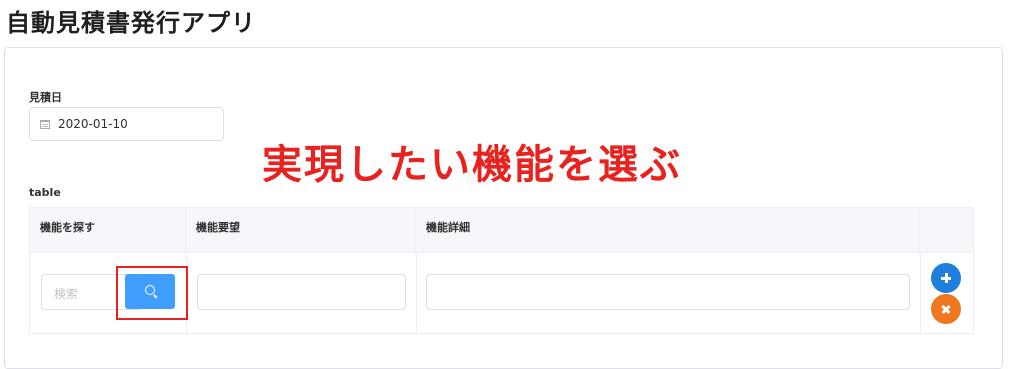 The image size is (1024, 369). What do you see at coordinates (668, 292) in the screenshot?
I see `detail-input` at bounding box center [668, 292].